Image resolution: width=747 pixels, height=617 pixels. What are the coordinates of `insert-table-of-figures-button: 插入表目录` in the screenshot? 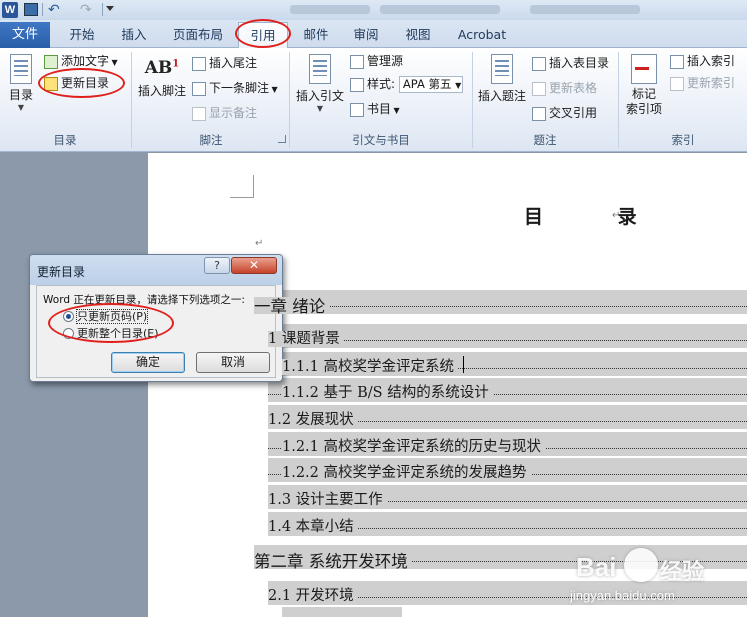 It's located at (570, 63).